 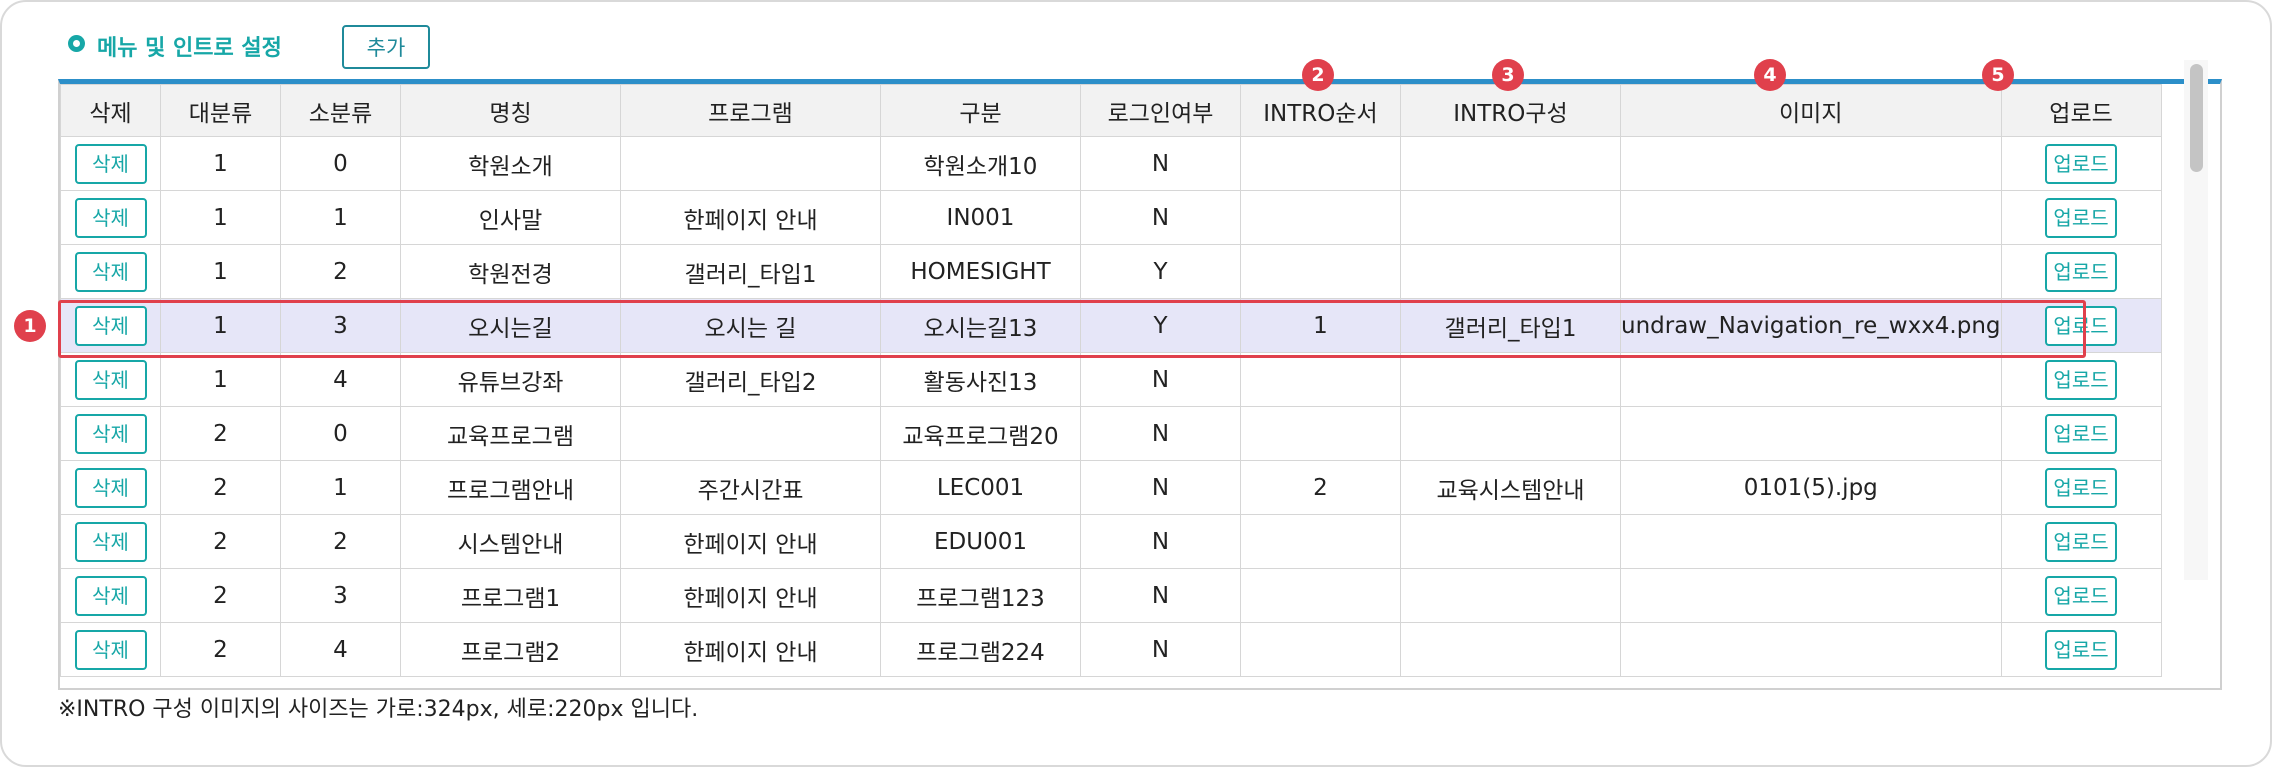 What do you see at coordinates (510, 379) in the screenshot?
I see `name-cell: 유튜브강좌` at bounding box center [510, 379].